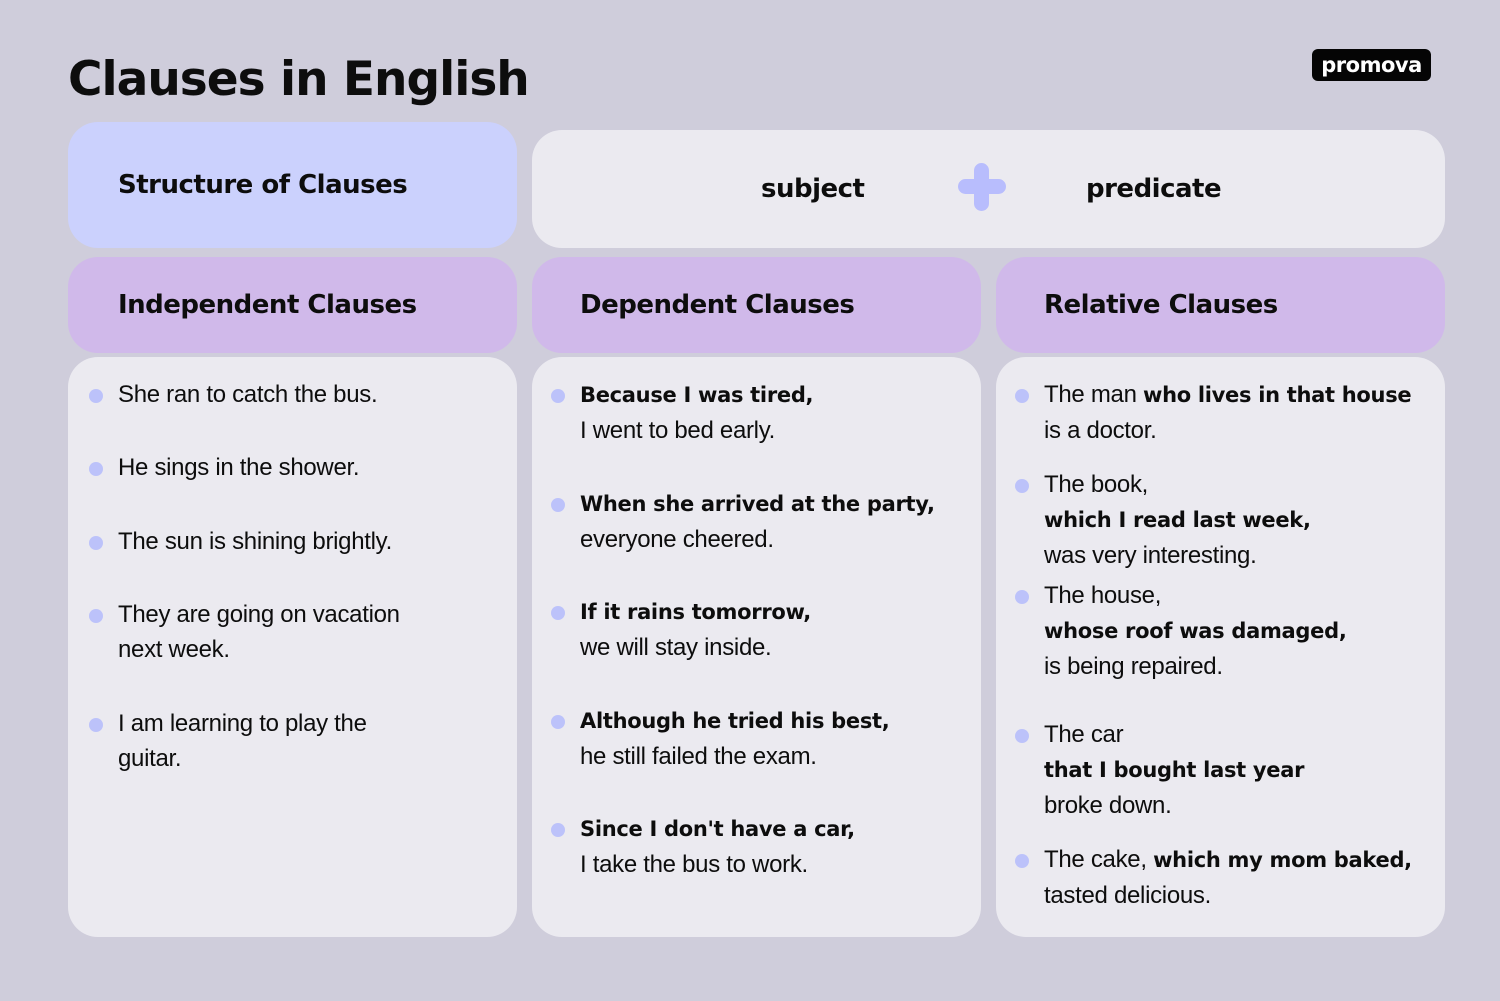  What do you see at coordinates (1099, 859) in the screenshot?
I see `plain-text: The cake,` at bounding box center [1099, 859].